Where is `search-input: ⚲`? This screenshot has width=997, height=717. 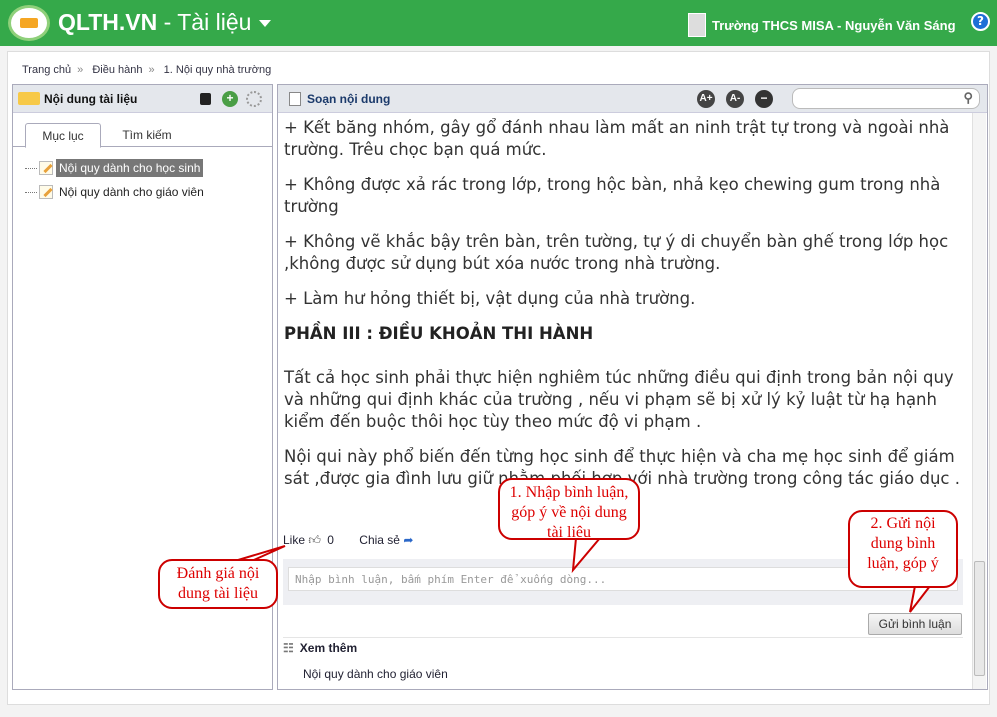
search-input: ⚲ is located at coordinates (886, 98).